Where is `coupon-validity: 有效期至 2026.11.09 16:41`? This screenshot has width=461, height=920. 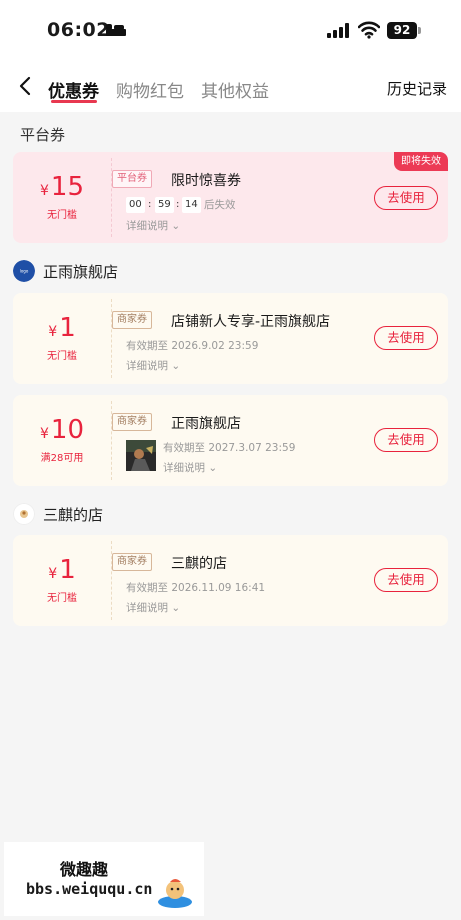
coupon-validity: 有效期至 2026.11.09 16:41 is located at coordinates (196, 588).